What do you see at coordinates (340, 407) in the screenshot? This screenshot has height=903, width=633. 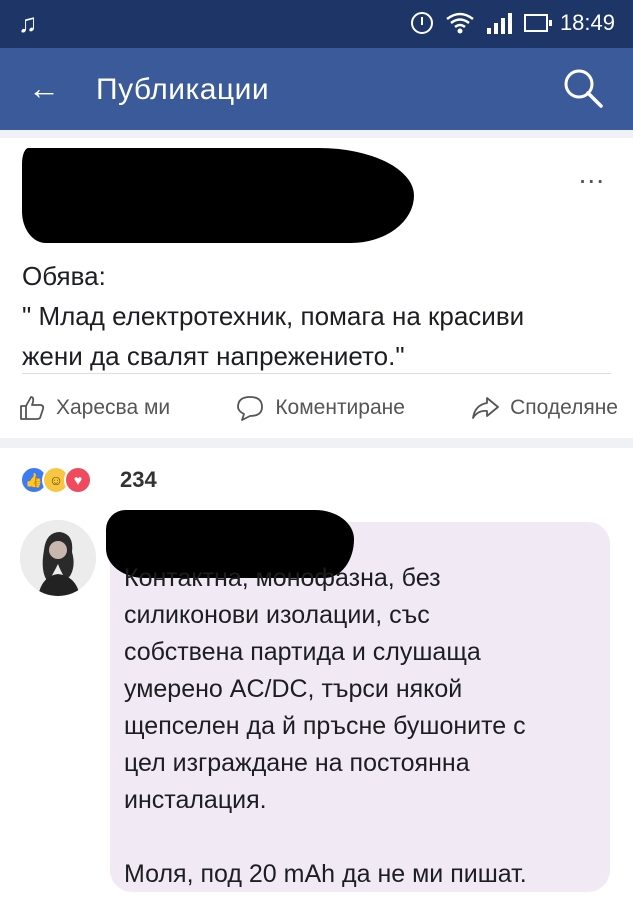 I see `comment-label: Коментиране` at bounding box center [340, 407].